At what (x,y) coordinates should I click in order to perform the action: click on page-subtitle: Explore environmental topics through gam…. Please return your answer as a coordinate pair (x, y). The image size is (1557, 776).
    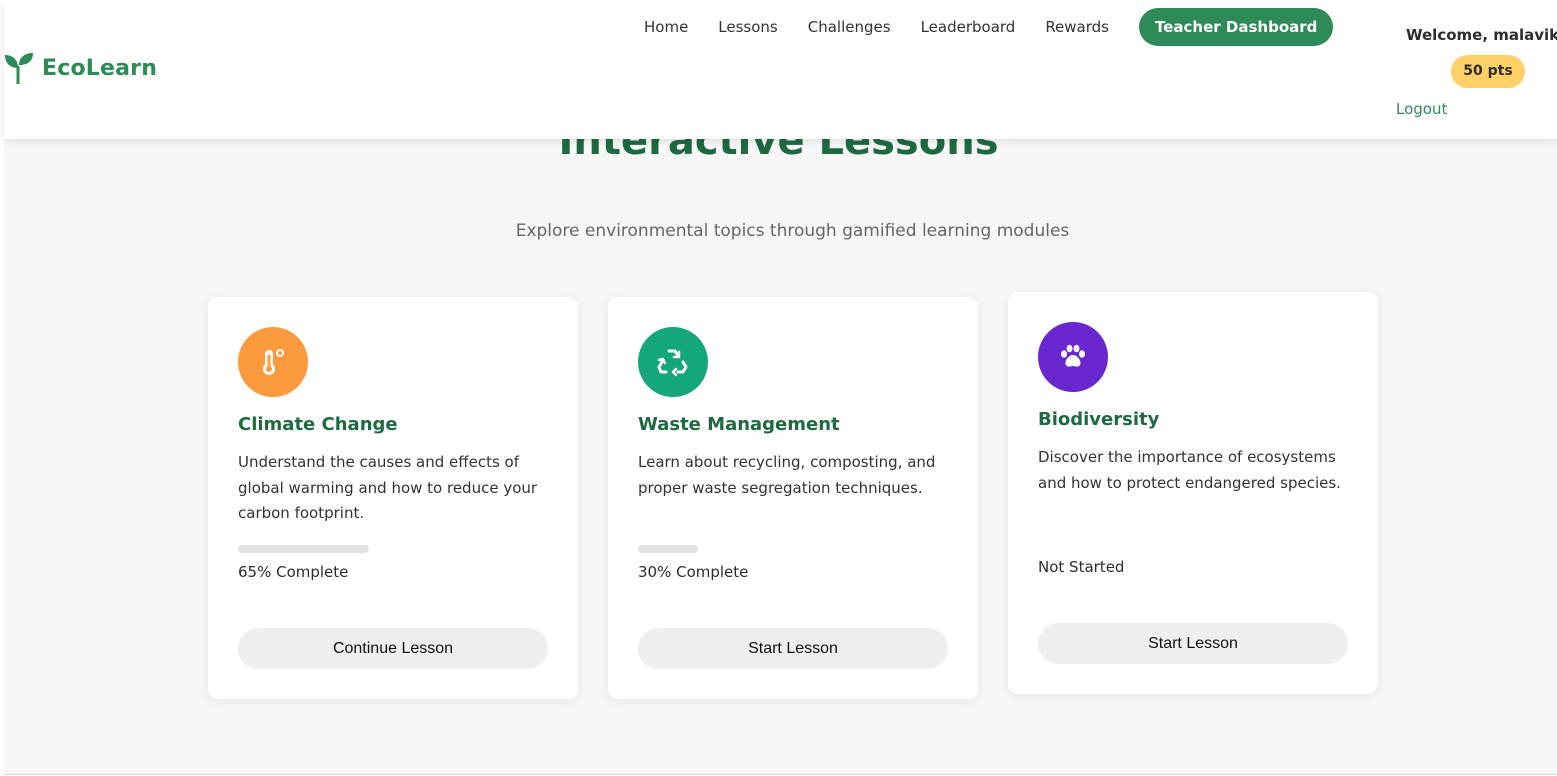
    Looking at the image, I should click on (792, 231).